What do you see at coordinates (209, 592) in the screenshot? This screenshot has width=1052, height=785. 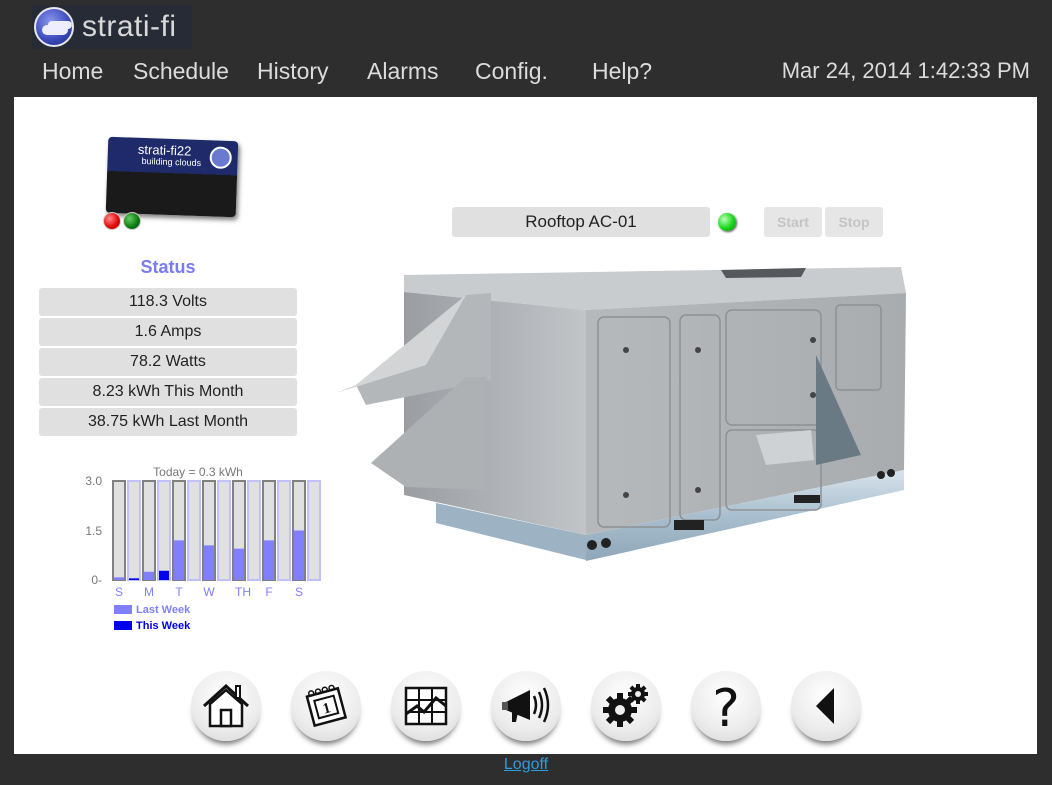 I see `x-tick-label: W` at bounding box center [209, 592].